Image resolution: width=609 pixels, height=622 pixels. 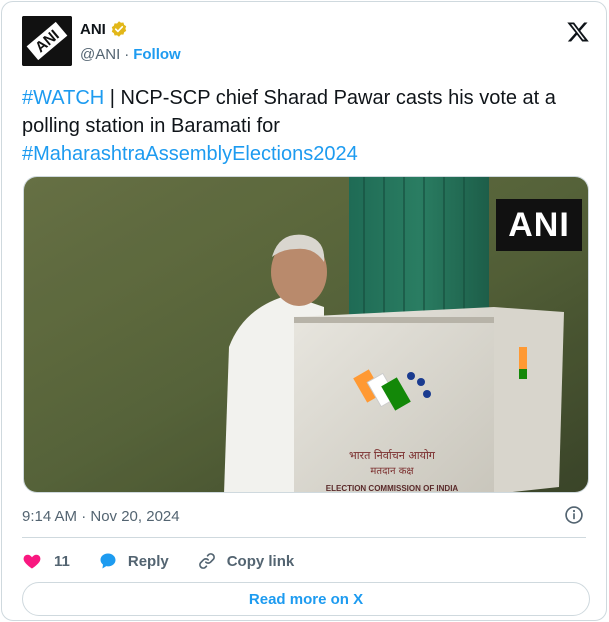 What do you see at coordinates (32, 561) in the screenshot?
I see `heart-icon` at bounding box center [32, 561].